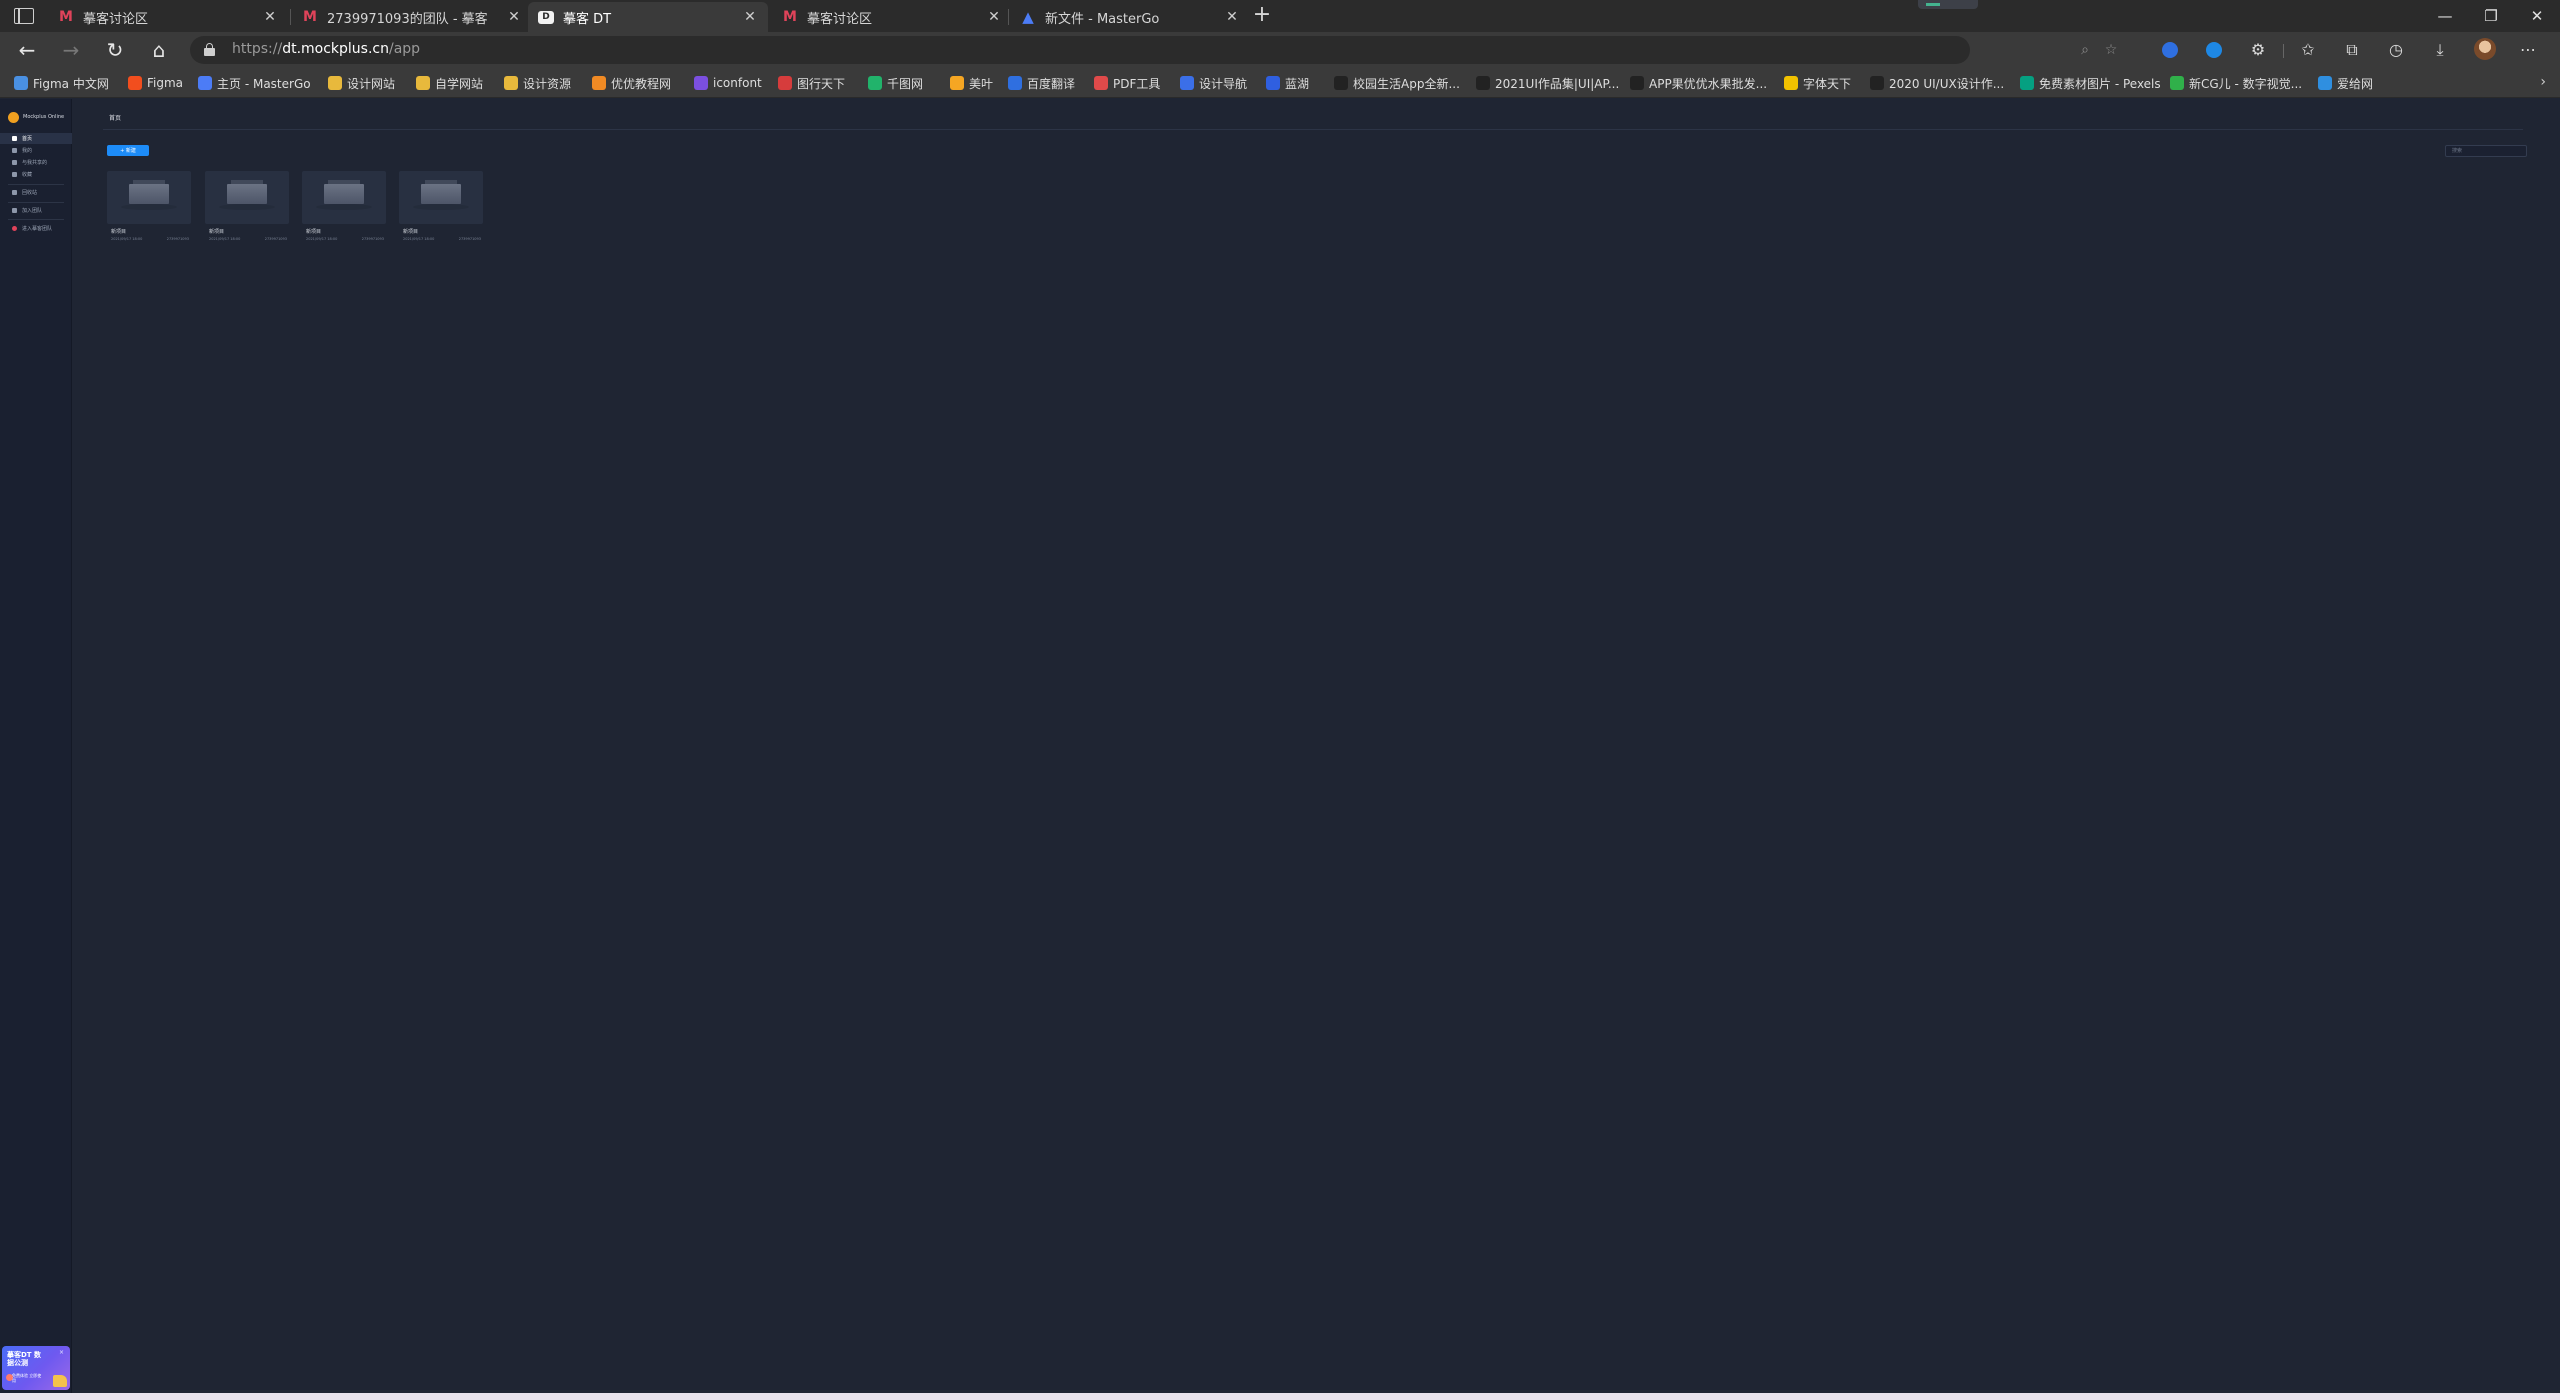 The width and height of the screenshot is (2560, 1400). What do you see at coordinates (2543, 82) in the screenshot?
I see `chevron-right-icon: ›` at bounding box center [2543, 82].